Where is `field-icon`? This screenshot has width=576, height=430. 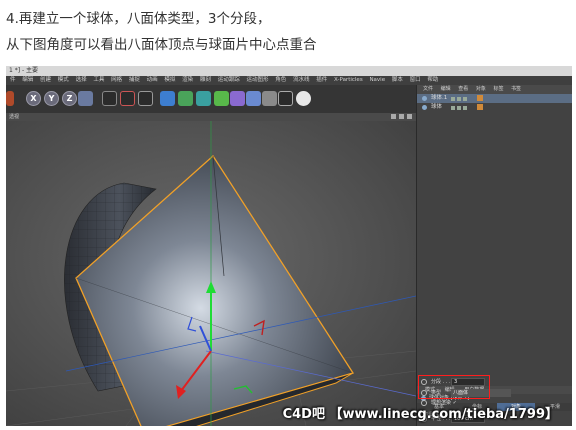 field-icon is located at coordinates (253, 98).